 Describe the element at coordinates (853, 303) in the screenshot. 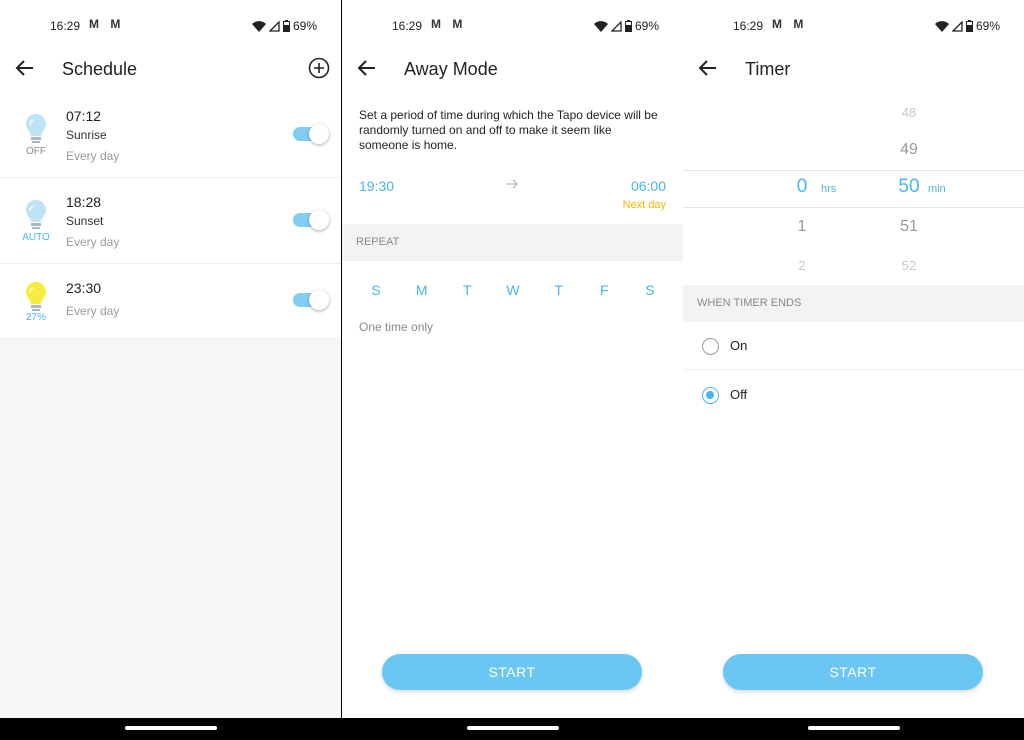

I see `timer-ends-header: WHEN TIMER ENDS` at that location.